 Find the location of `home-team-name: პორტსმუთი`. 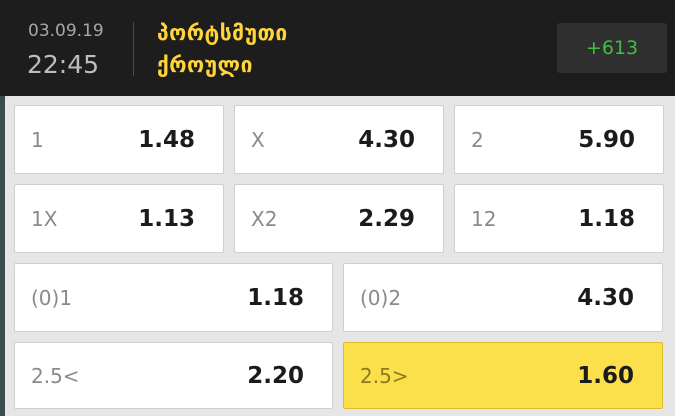

home-team-name: პორტსმუთი is located at coordinates (222, 33).